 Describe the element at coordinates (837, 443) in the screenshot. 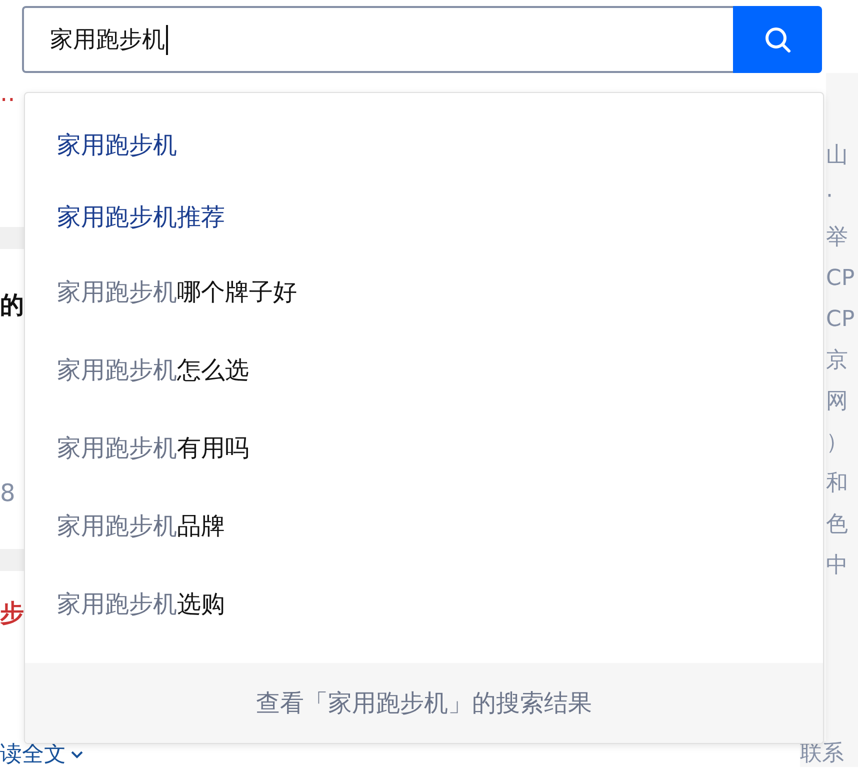

I see `background-text: ）` at that location.